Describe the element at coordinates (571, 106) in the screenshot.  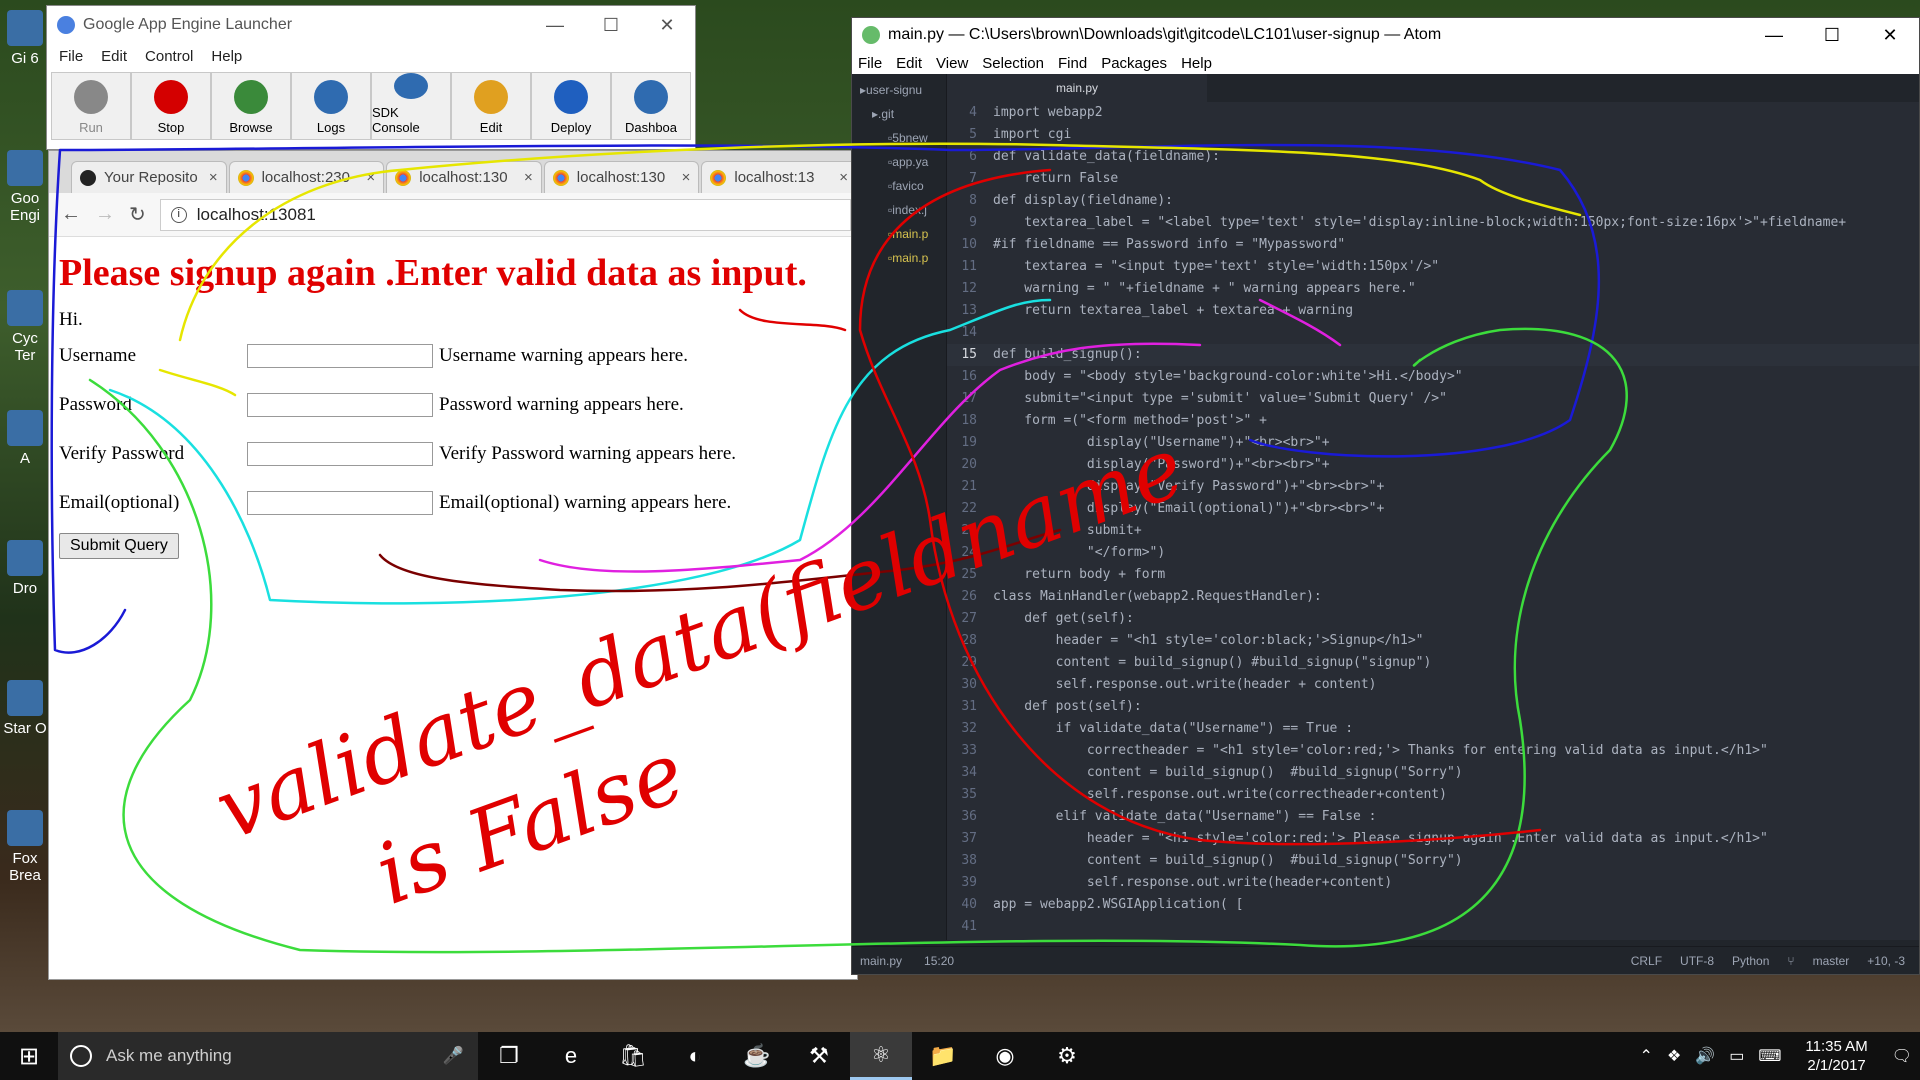
I see `deploy-button: Deploy` at that location.